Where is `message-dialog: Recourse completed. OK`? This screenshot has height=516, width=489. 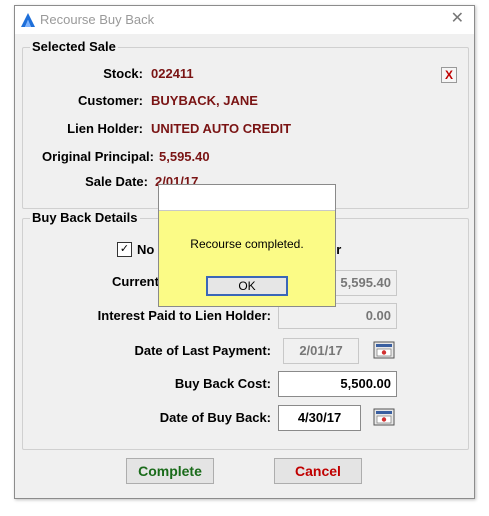
message-dialog: Recourse completed. OK is located at coordinates (247, 245).